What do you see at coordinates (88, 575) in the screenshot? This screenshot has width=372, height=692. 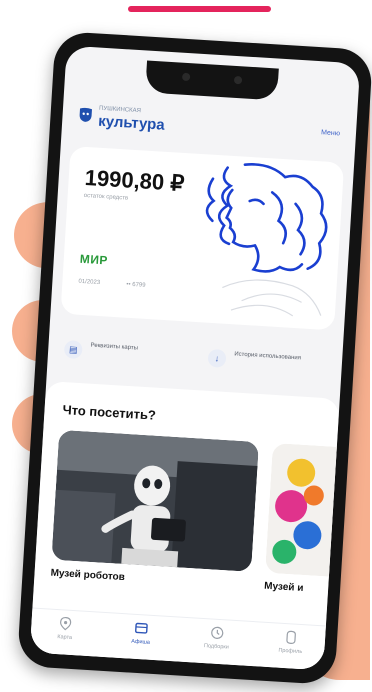 I see `tile-caption: Музей роботов` at bounding box center [88, 575].